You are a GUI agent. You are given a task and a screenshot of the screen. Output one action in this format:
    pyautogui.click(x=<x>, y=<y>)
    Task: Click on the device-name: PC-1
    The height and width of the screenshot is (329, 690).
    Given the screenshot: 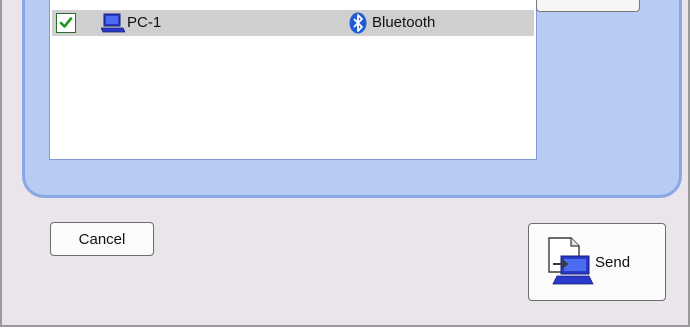 What is the action you would take?
    pyautogui.click(x=144, y=22)
    